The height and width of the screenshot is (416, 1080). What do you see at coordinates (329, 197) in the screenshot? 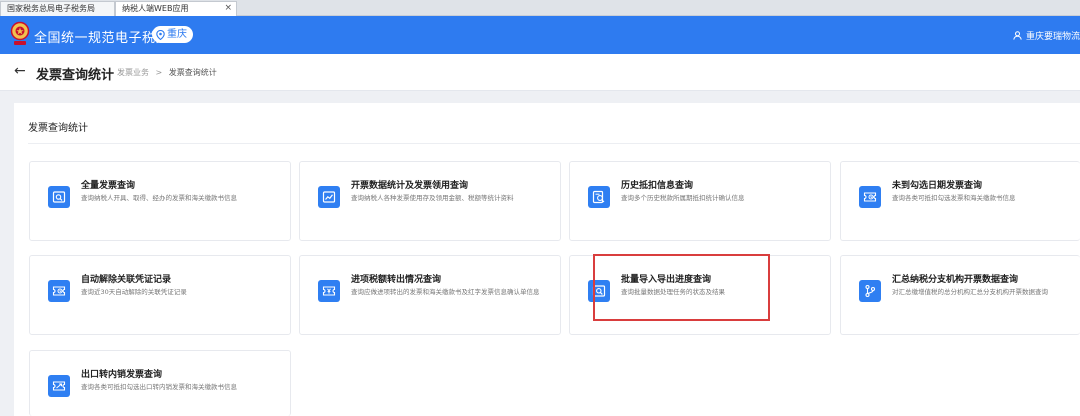
I see `chart-line-icon` at bounding box center [329, 197].